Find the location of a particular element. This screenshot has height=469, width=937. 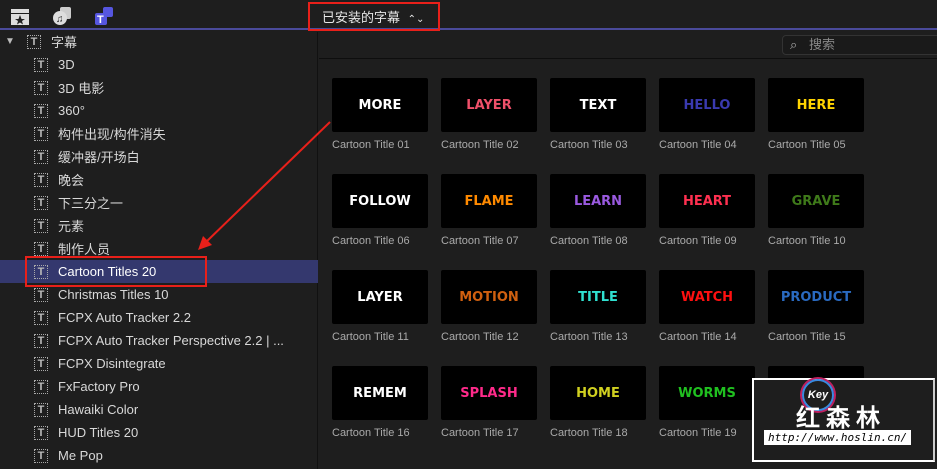

watermark-brand: 红森林 is located at coordinates (841, 418).